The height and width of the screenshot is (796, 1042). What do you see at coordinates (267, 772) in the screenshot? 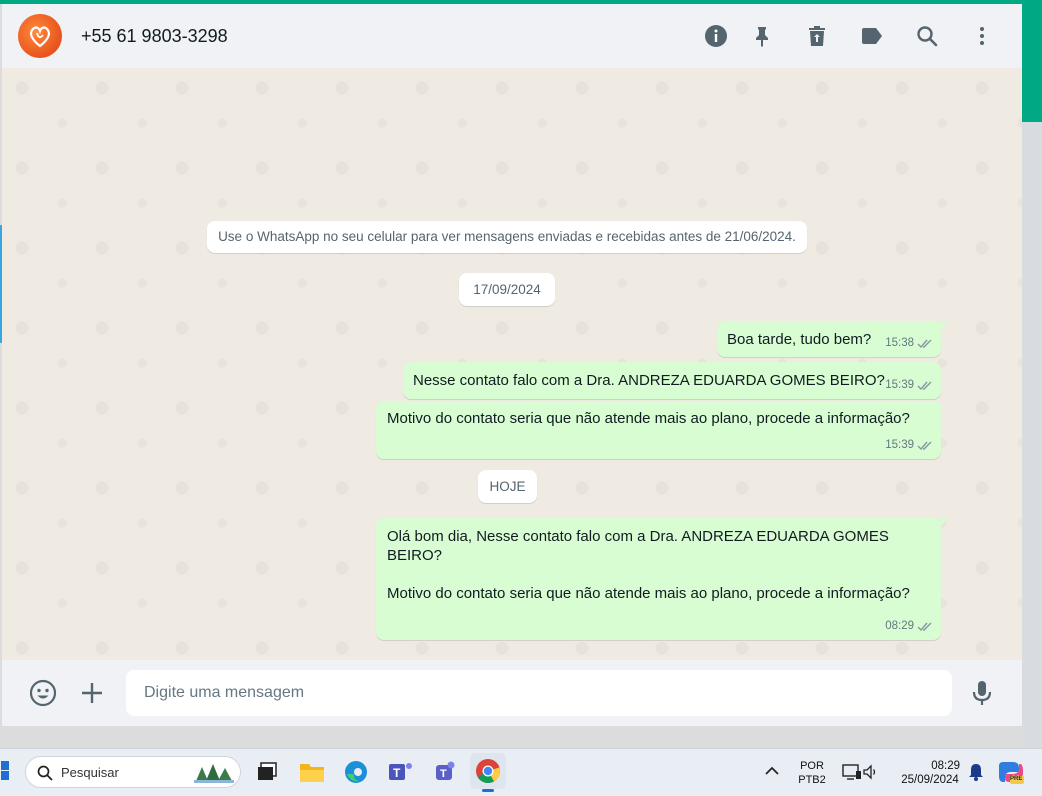
I see `task-view-icon` at bounding box center [267, 772].